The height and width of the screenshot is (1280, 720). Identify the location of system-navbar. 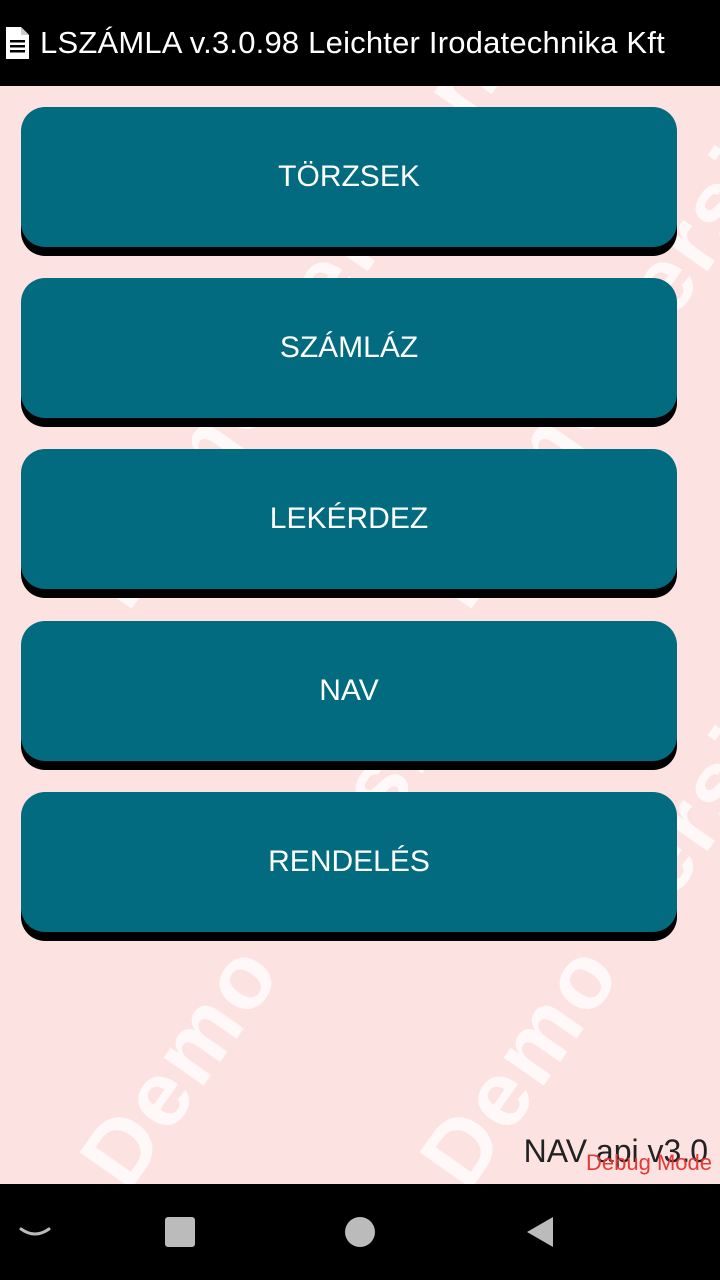
(360, 1232).